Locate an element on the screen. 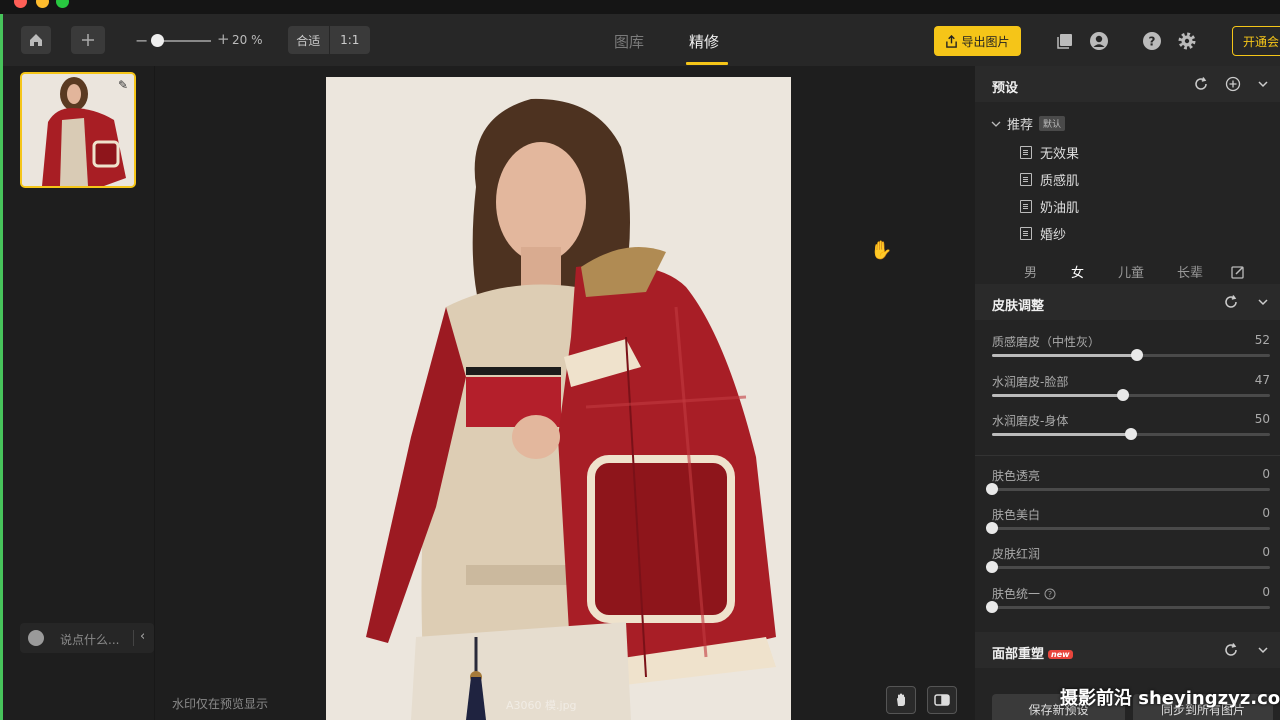  preset-item: 奶油肌 is located at coordinates (1049, 206).